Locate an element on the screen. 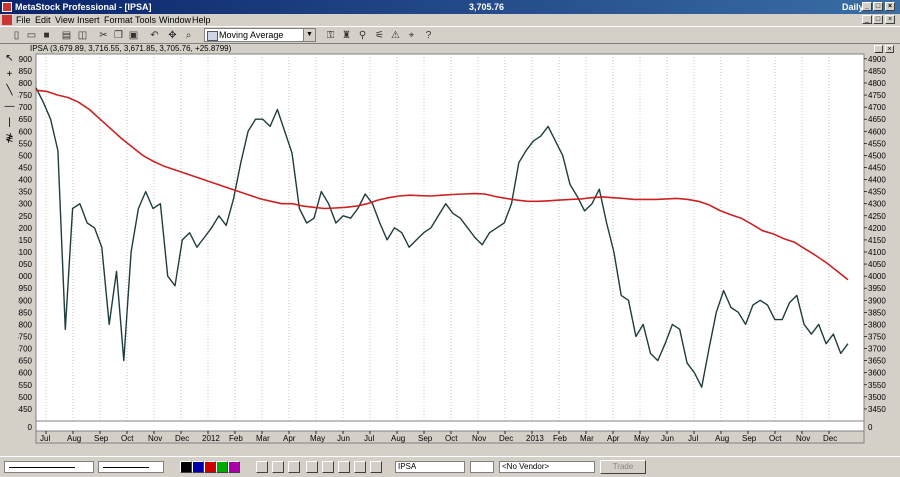 Image resolution: width=900 pixels, height=477 pixels. indicator-select: Moving Average ▼ is located at coordinates (260, 35).